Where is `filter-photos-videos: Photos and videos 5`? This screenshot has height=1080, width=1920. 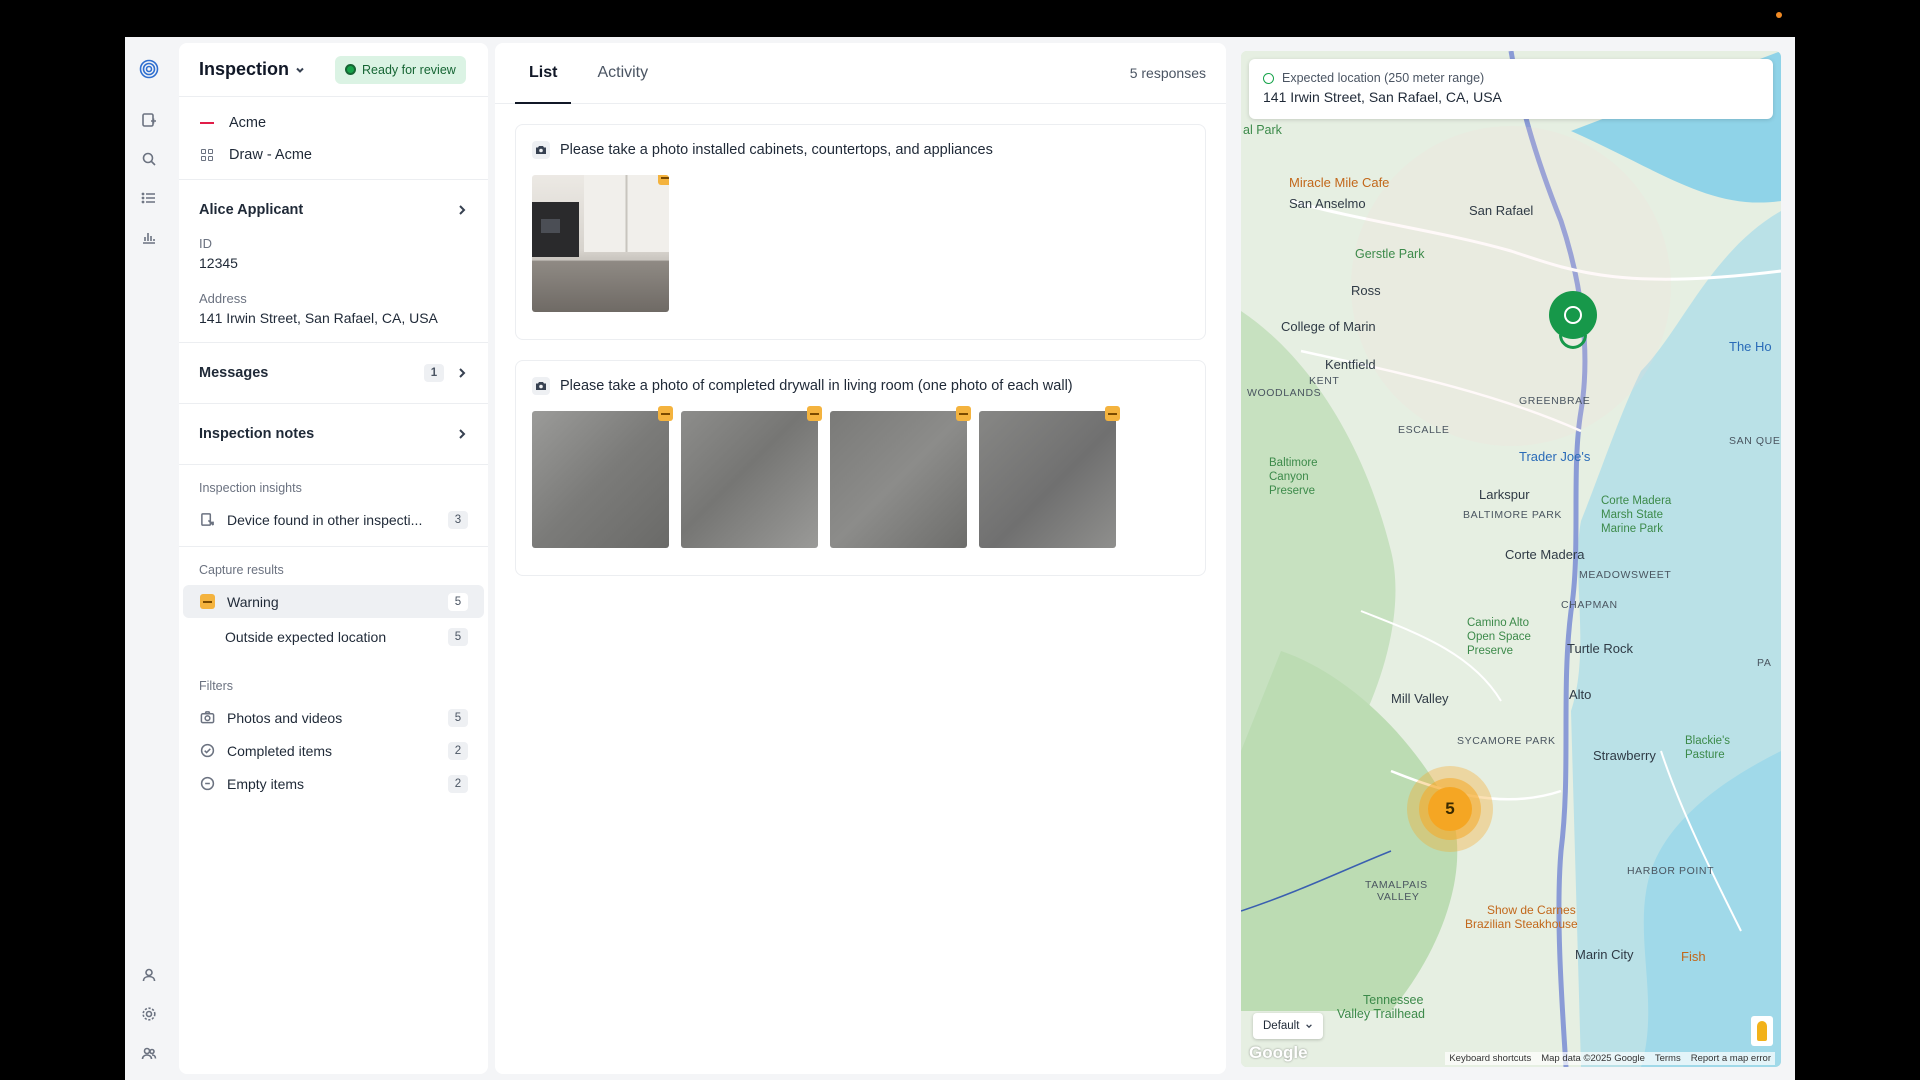
filter-photos-videos: Photos and videos 5 is located at coordinates (333, 717).